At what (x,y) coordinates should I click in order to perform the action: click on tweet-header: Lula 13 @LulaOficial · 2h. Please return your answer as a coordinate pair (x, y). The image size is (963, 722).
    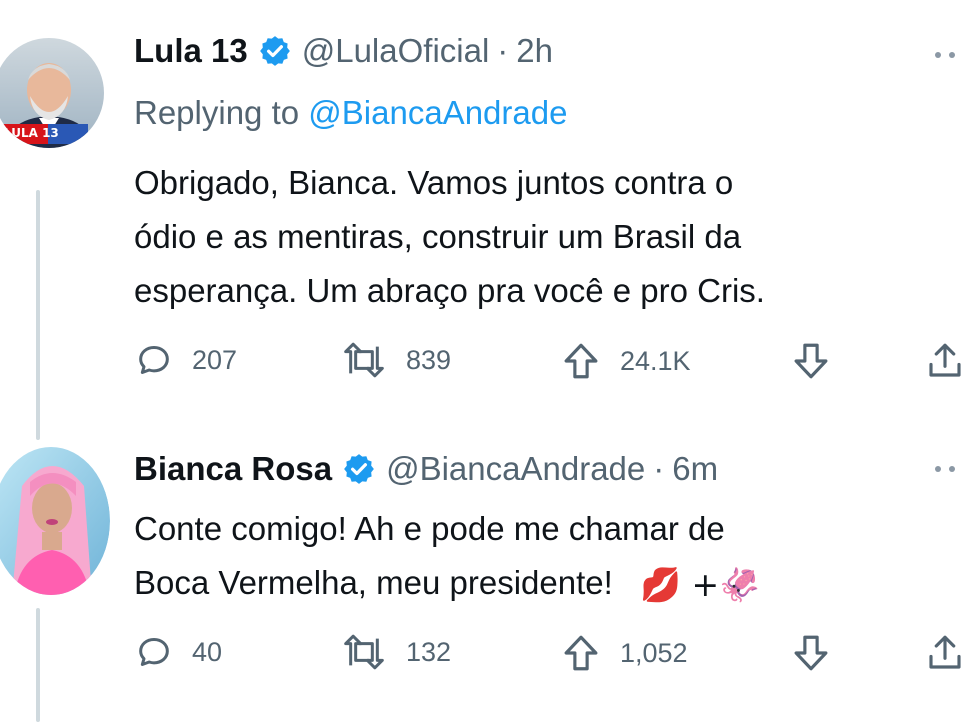
    Looking at the image, I should click on (343, 51).